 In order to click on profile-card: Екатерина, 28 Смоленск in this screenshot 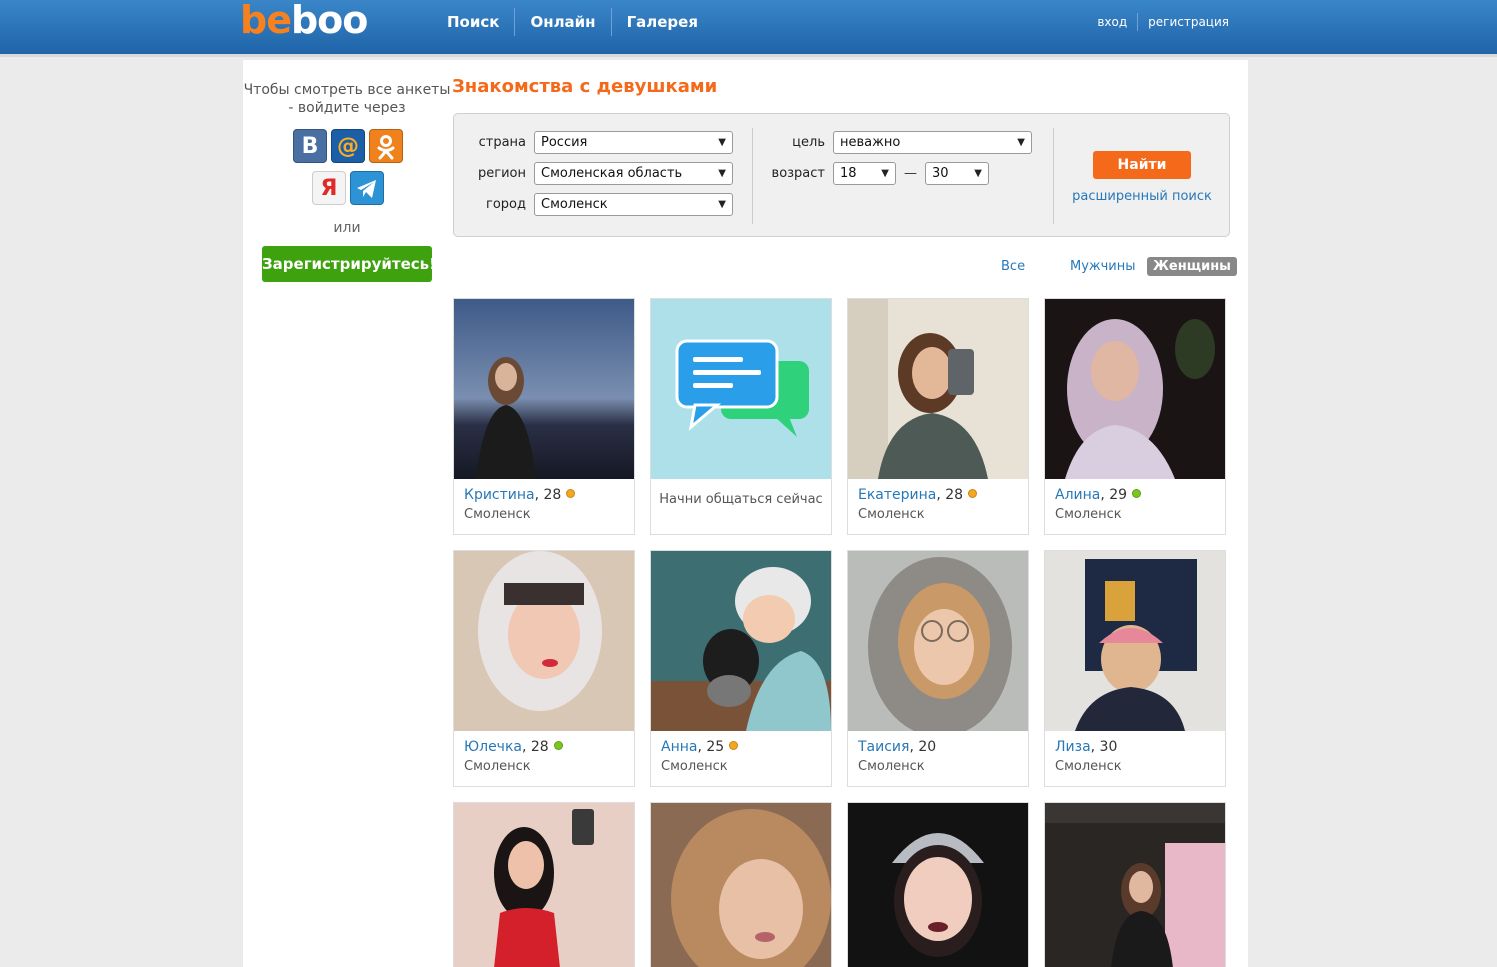, I will do `click(938, 416)`.